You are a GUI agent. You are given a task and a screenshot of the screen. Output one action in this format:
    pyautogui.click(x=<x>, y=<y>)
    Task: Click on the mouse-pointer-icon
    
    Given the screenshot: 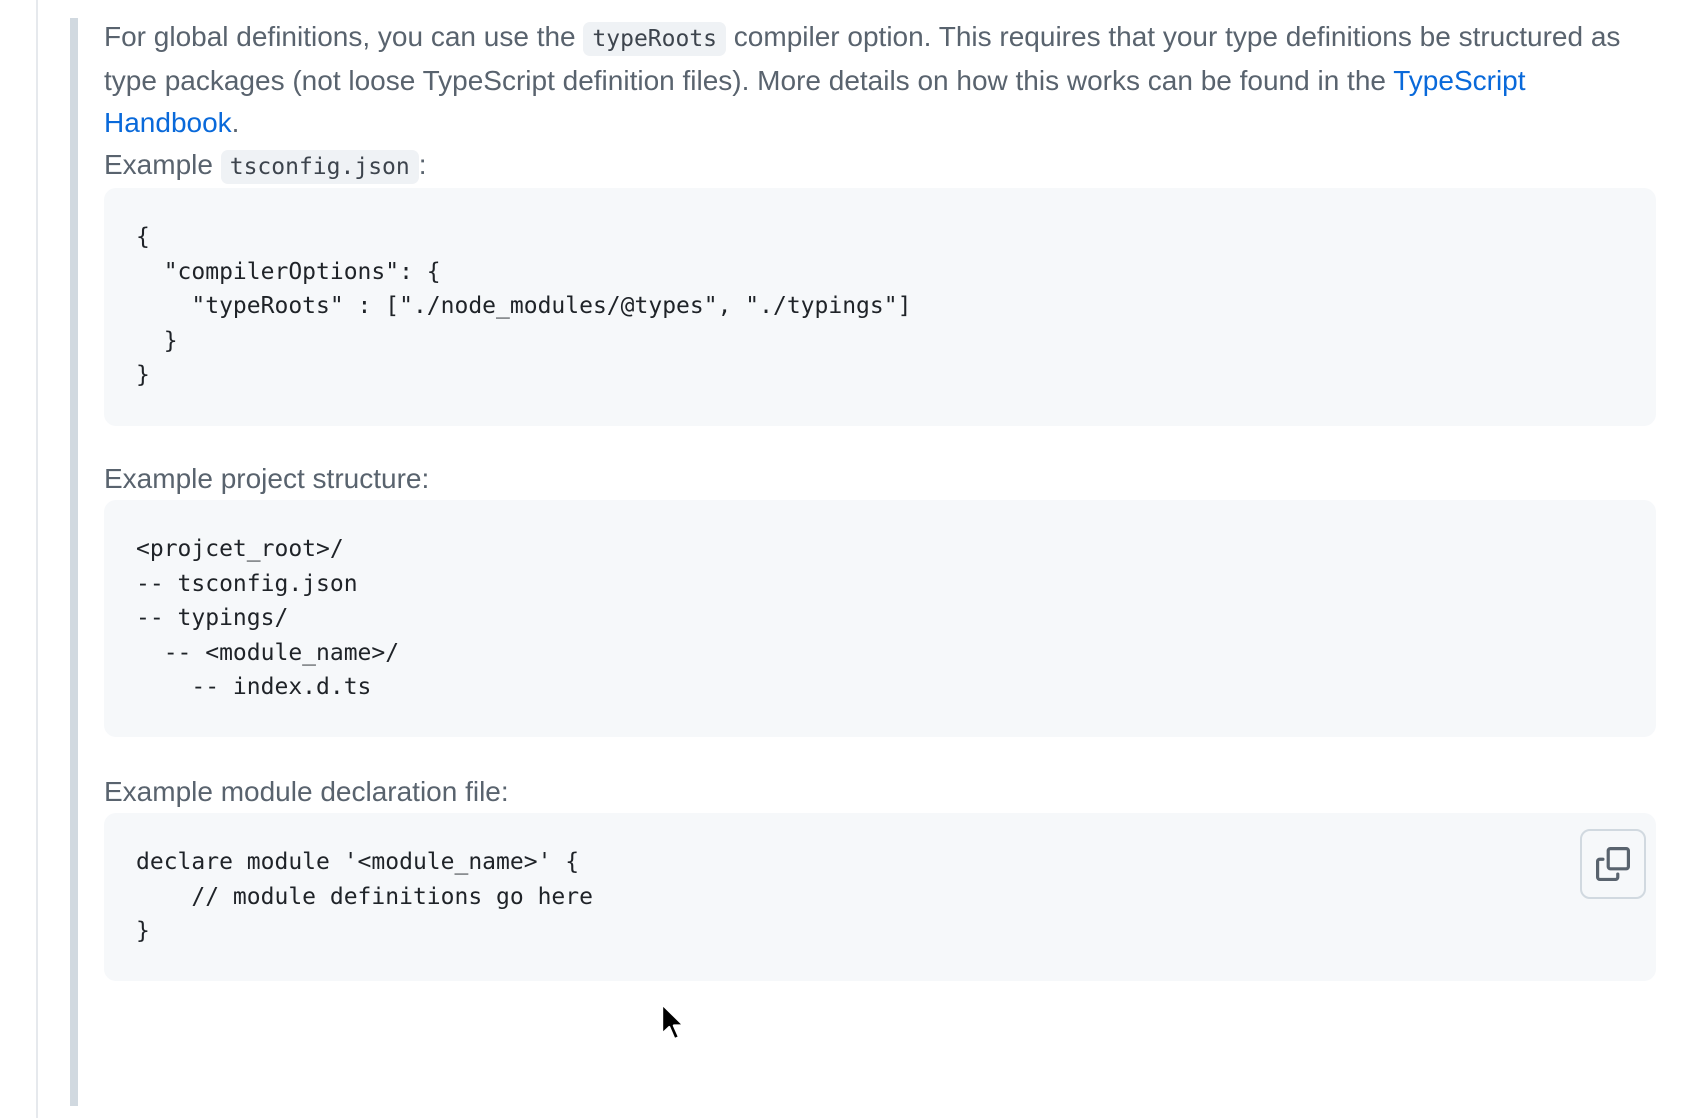 What is the action you would take?
    pyautogui.click(x=673, y=1021)
    